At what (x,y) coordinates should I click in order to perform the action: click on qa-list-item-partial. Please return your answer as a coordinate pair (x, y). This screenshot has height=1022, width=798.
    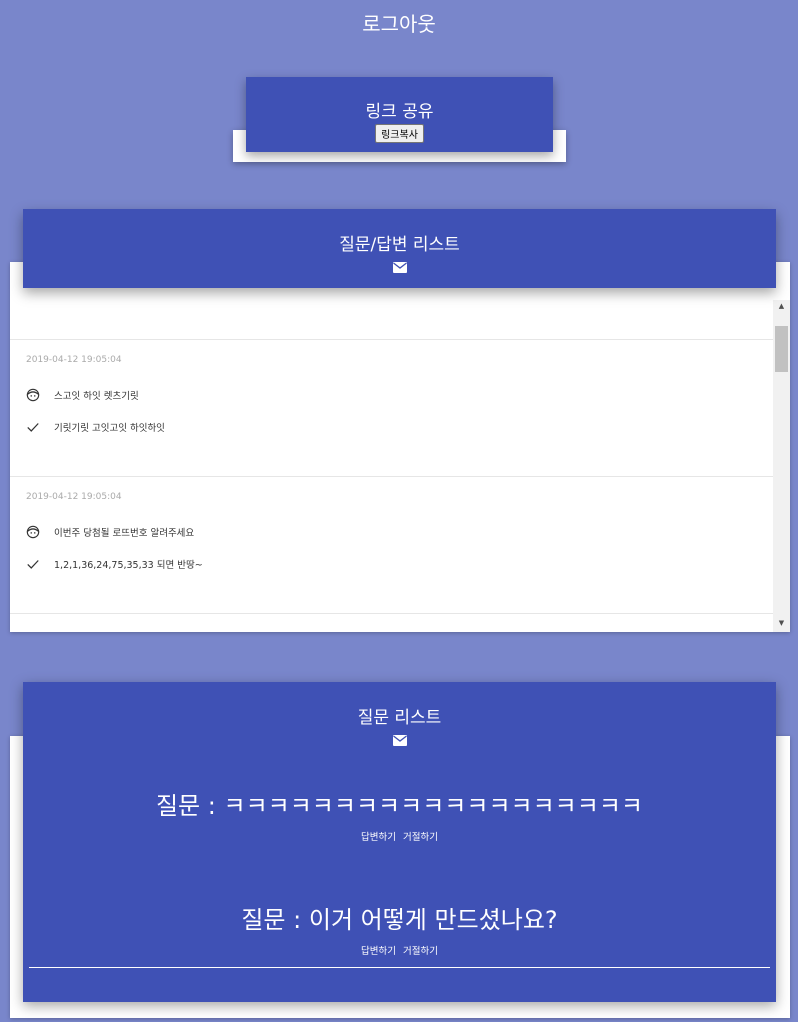
    Looking at the image, I should click on (391, 622).